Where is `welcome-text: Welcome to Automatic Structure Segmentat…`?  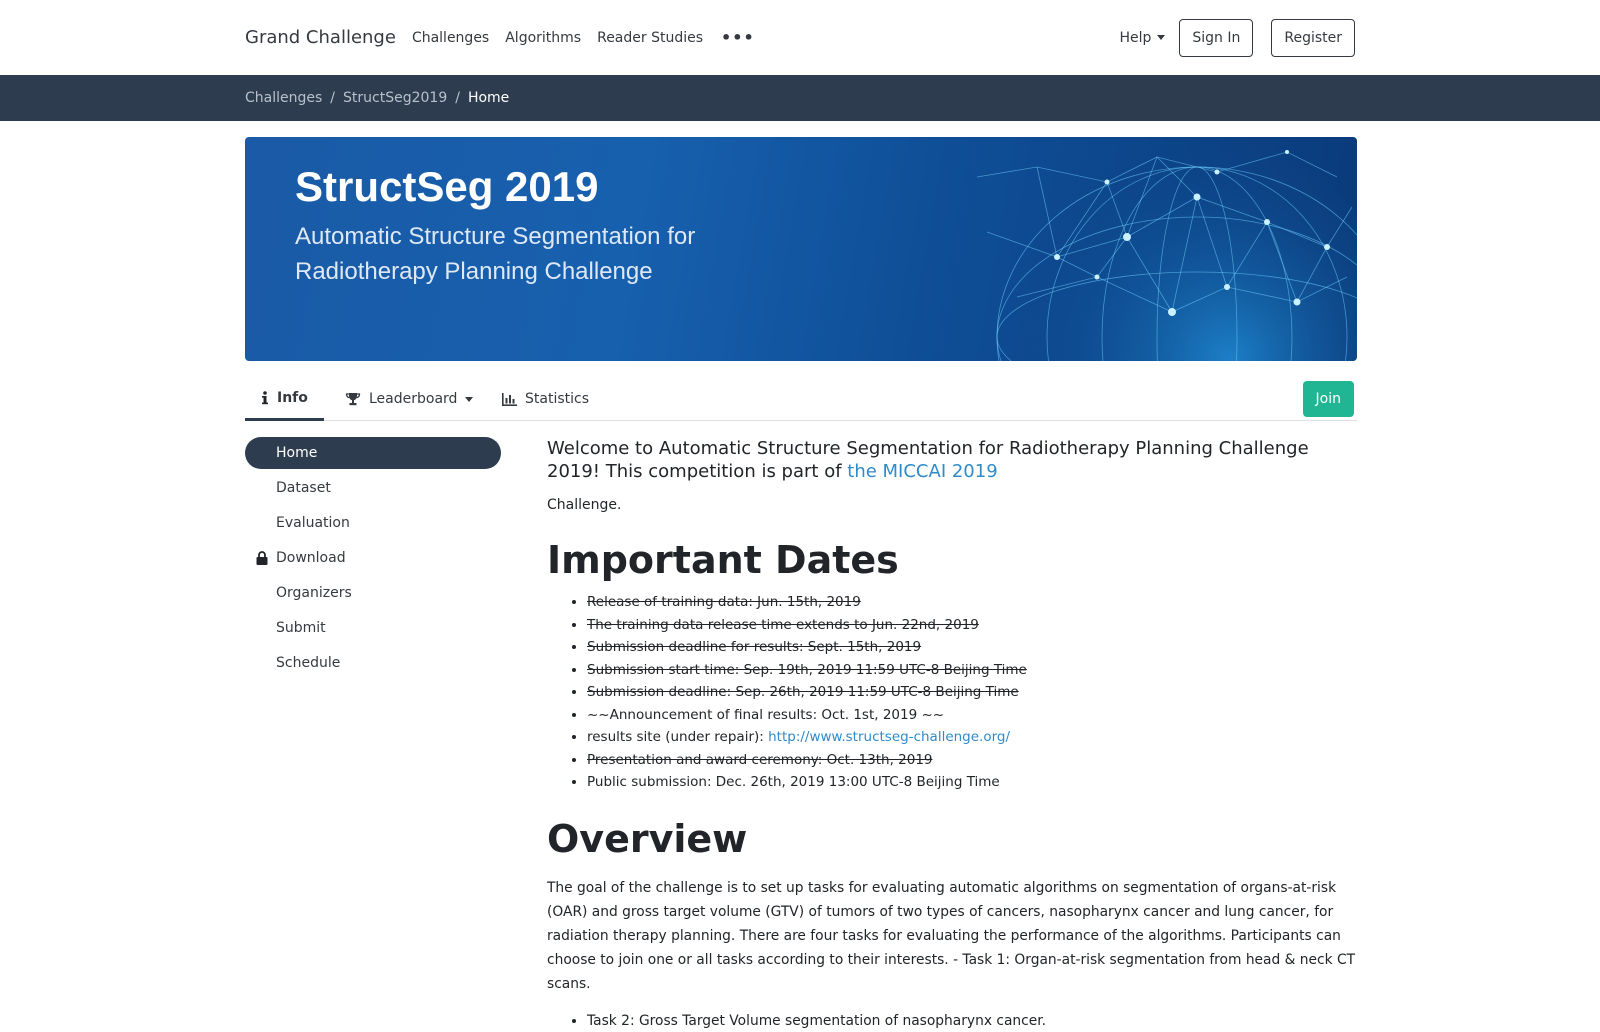
welcome-text: Welcome to Automatic Structure Segmentat… is located at coordinates (952, 460).